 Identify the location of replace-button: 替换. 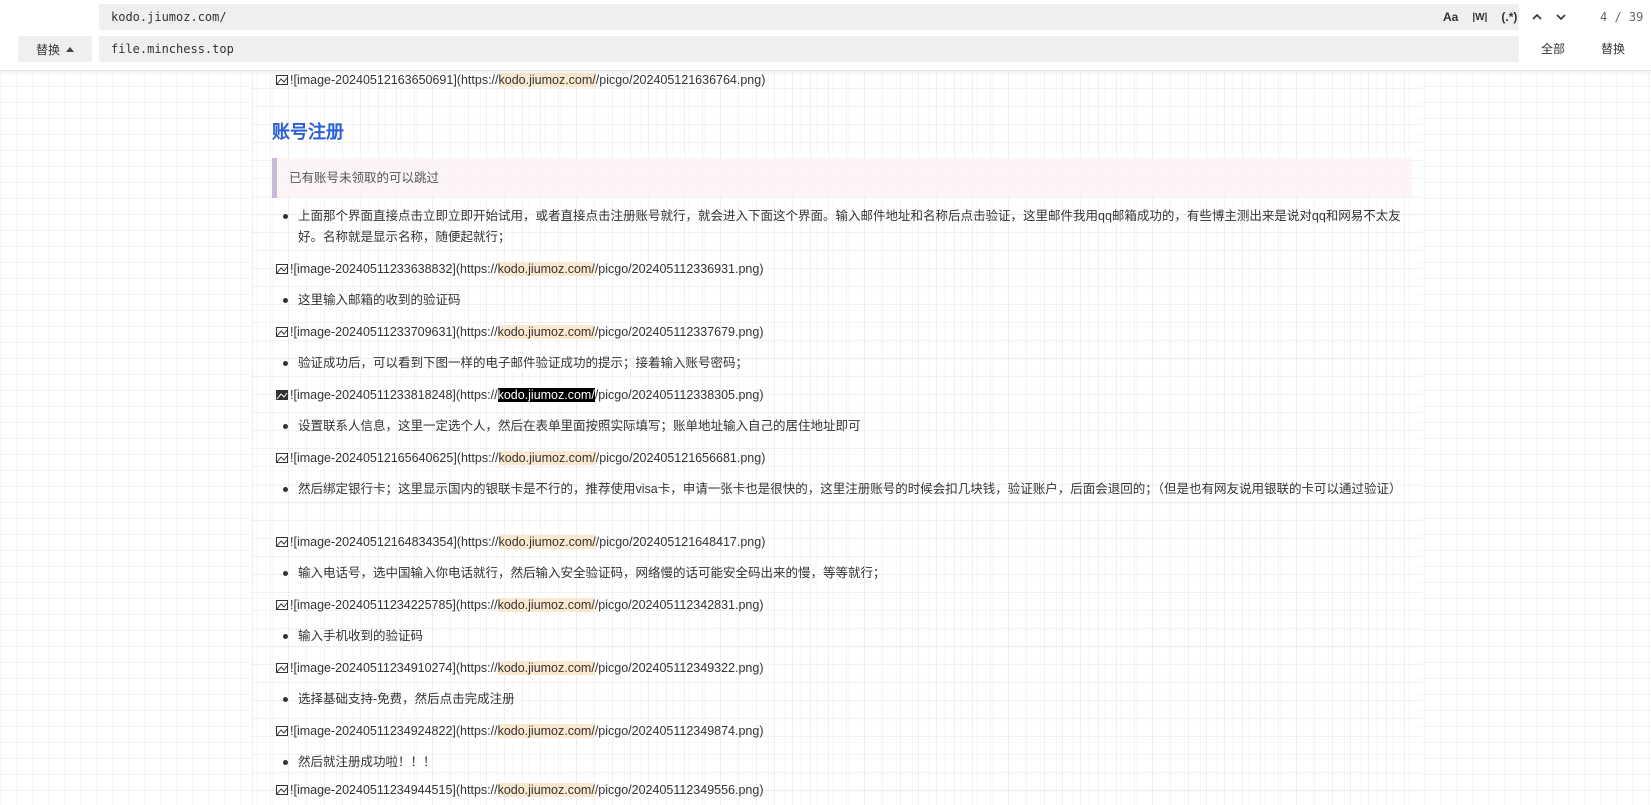
(1613, 49).